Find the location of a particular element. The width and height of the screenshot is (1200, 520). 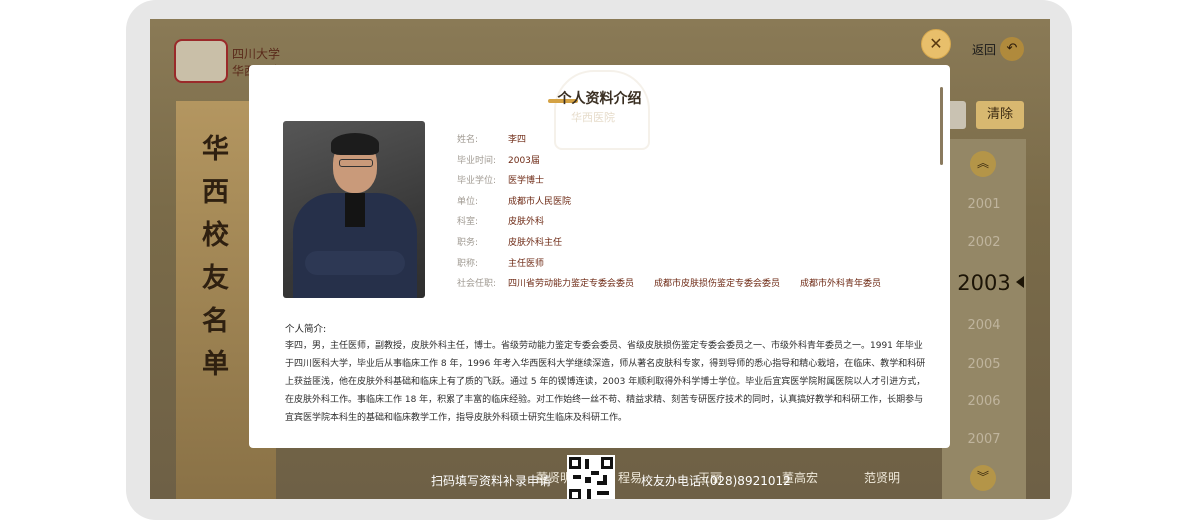

field-value-name: 李四 is located at coordinates (517, 140).